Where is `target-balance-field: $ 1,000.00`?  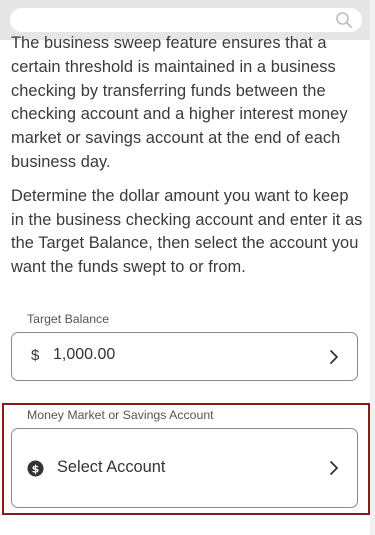
target-balance-field: $ 1,000.00 is located at coordinates (184, 356).